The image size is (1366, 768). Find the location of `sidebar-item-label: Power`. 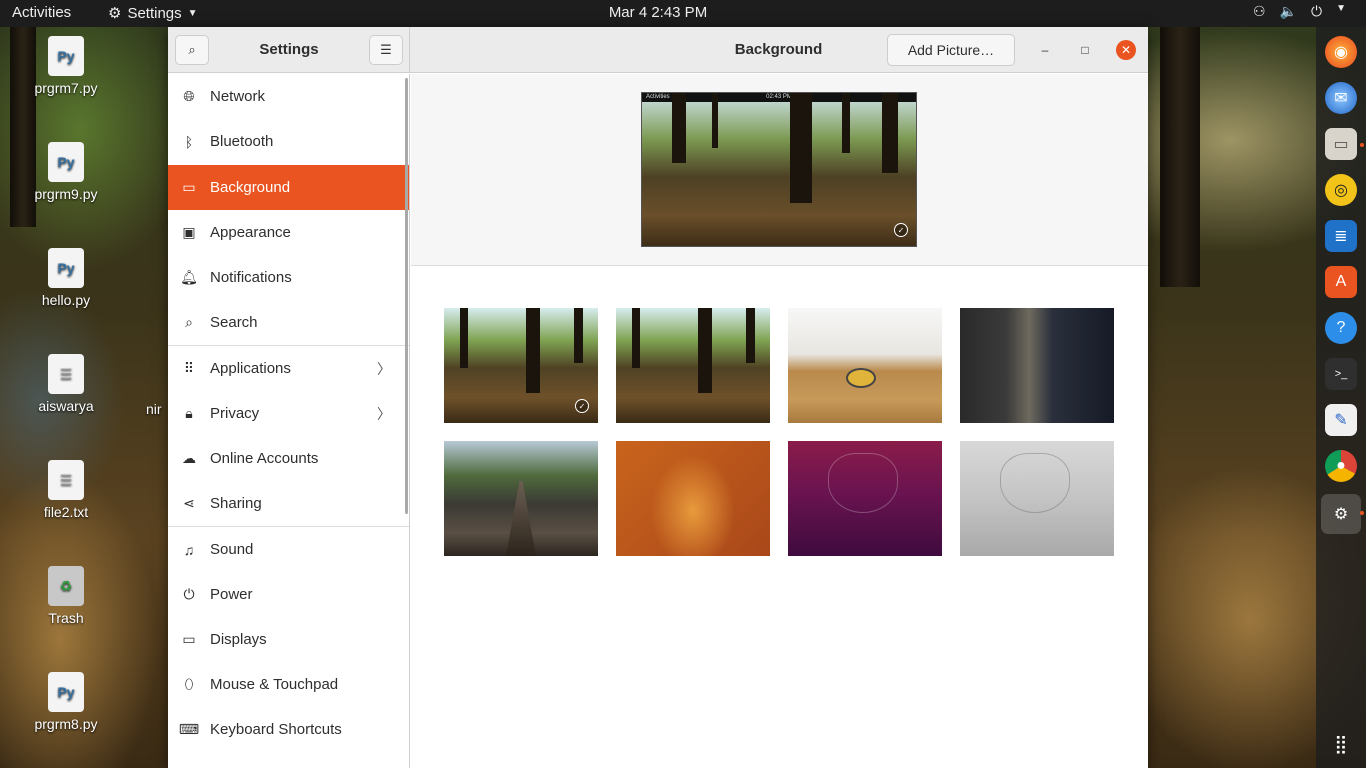

sidebar-item-label: Power is located at coordinates (231, 594).